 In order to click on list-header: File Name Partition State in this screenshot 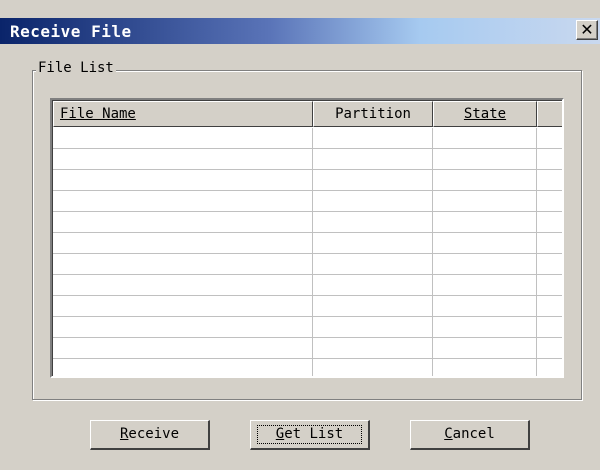, I will do `click(307, 114)`.